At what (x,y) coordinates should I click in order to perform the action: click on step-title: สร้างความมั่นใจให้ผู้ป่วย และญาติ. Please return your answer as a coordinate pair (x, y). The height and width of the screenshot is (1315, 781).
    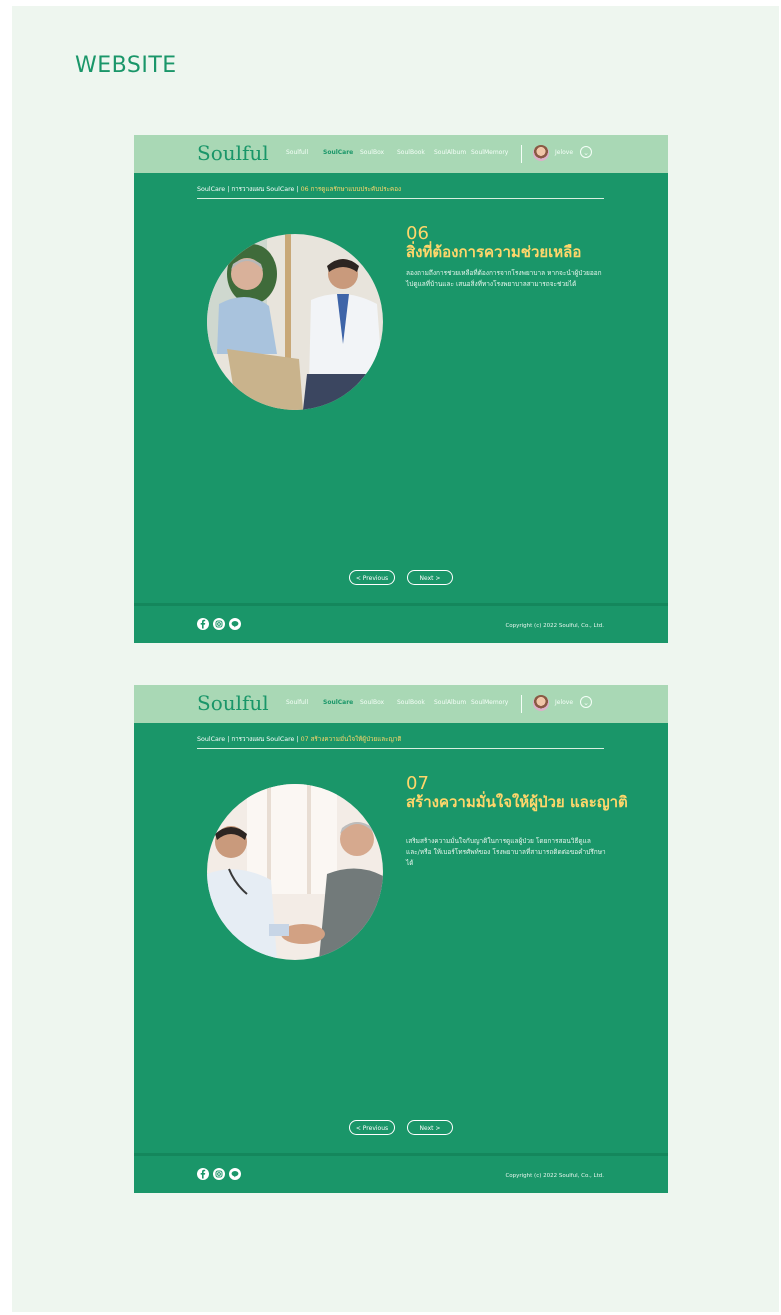
    Looking at the image, I should click on (517, 802).